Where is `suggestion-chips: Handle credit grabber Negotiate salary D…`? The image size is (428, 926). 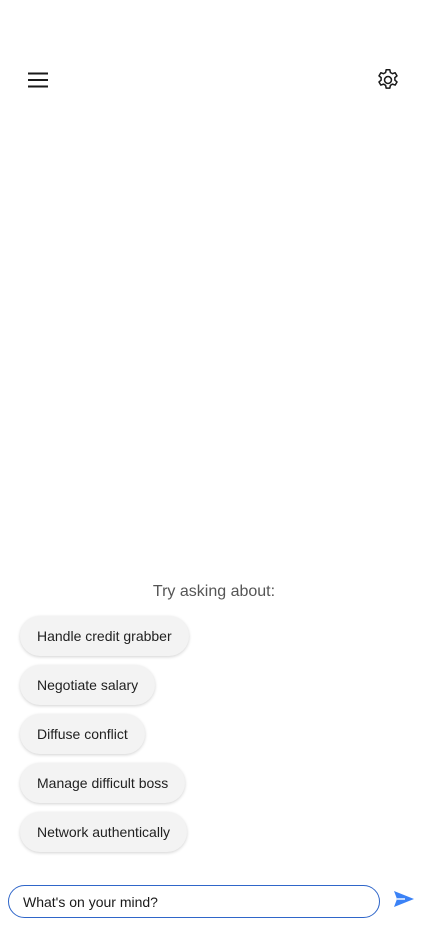 suggestion-chips: Handle credit grabber Negotiate salary D… is located at coordinates (104, 734).